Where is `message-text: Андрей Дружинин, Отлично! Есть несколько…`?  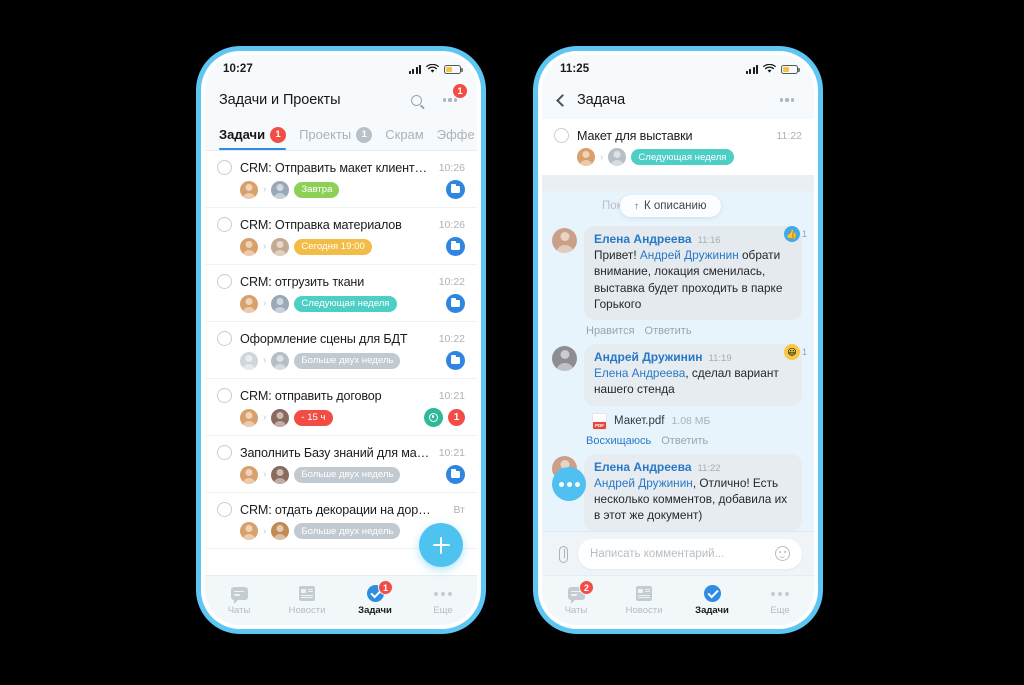 message-text: Андрей Дружинин, Отлично! Есть несколько… is located at coordinates (693, 499).